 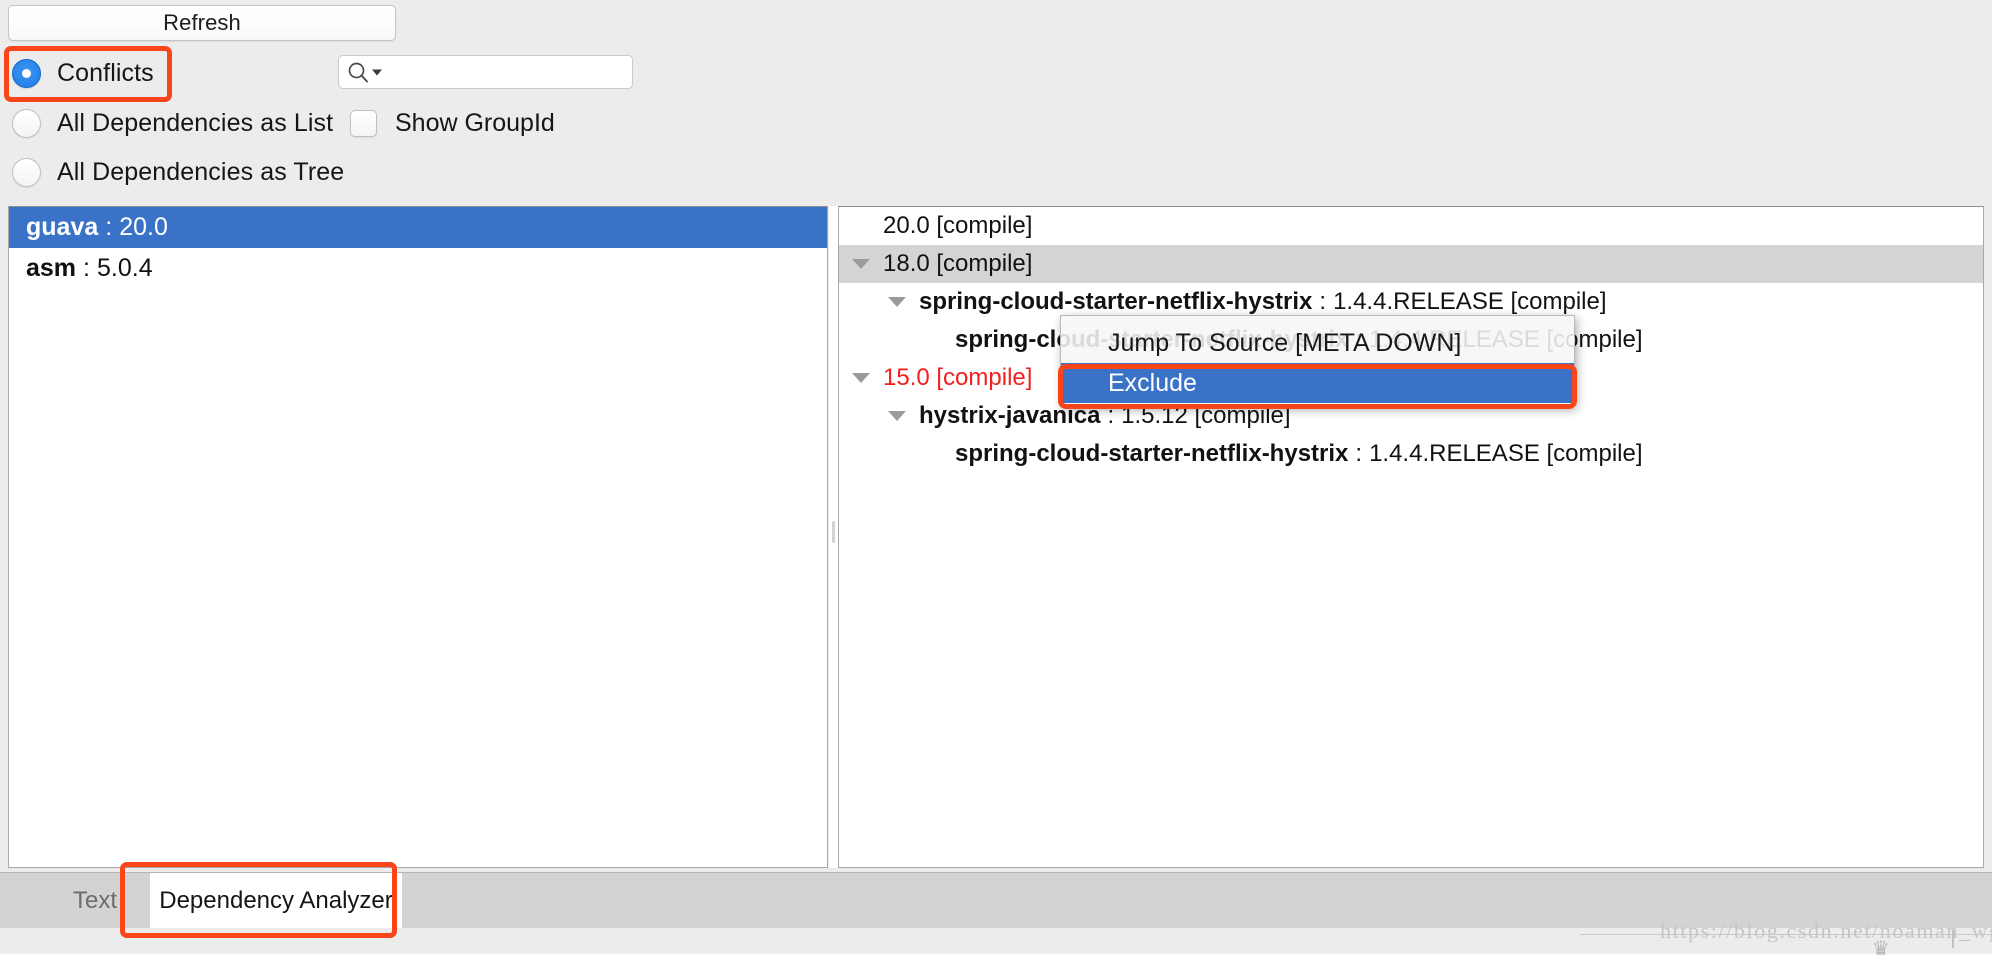 What do you see at coordinates (1881, 949) in the screenshot?
I see `crown-icon: ♛` at bounding box center [1881, 949].